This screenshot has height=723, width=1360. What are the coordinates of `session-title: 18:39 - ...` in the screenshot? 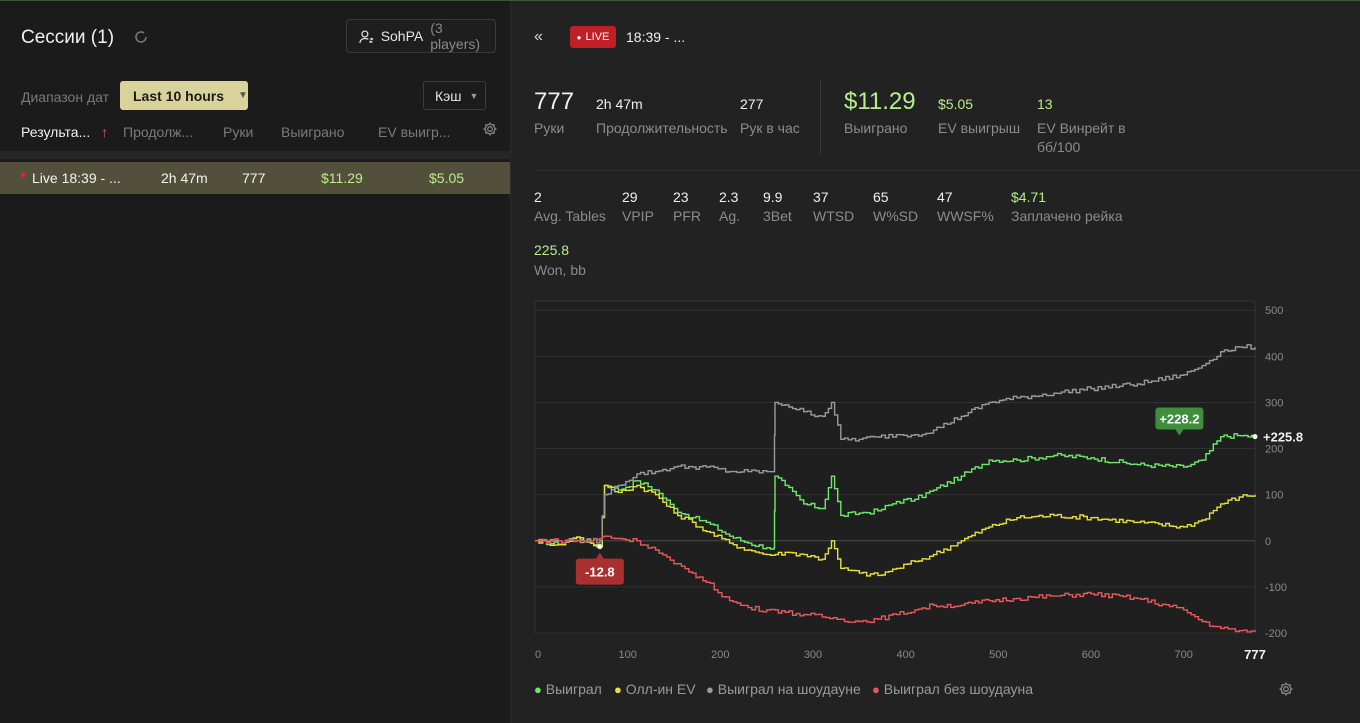 It's located at (656, 37).